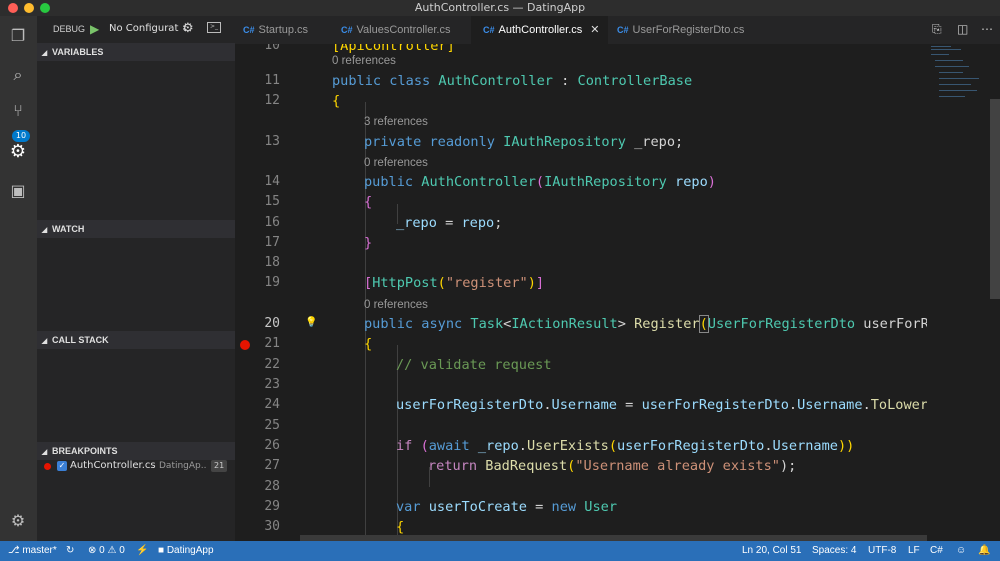 The image size is (1000, 561). I want to click on project-selector: ■ DatingApp, so click(186, 551).